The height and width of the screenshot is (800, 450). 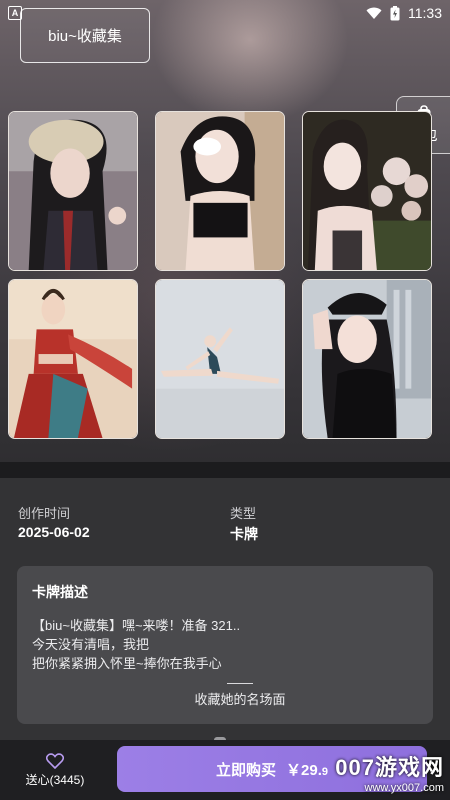 I want to click on type-label: 类型, so click(x=243, y=513).